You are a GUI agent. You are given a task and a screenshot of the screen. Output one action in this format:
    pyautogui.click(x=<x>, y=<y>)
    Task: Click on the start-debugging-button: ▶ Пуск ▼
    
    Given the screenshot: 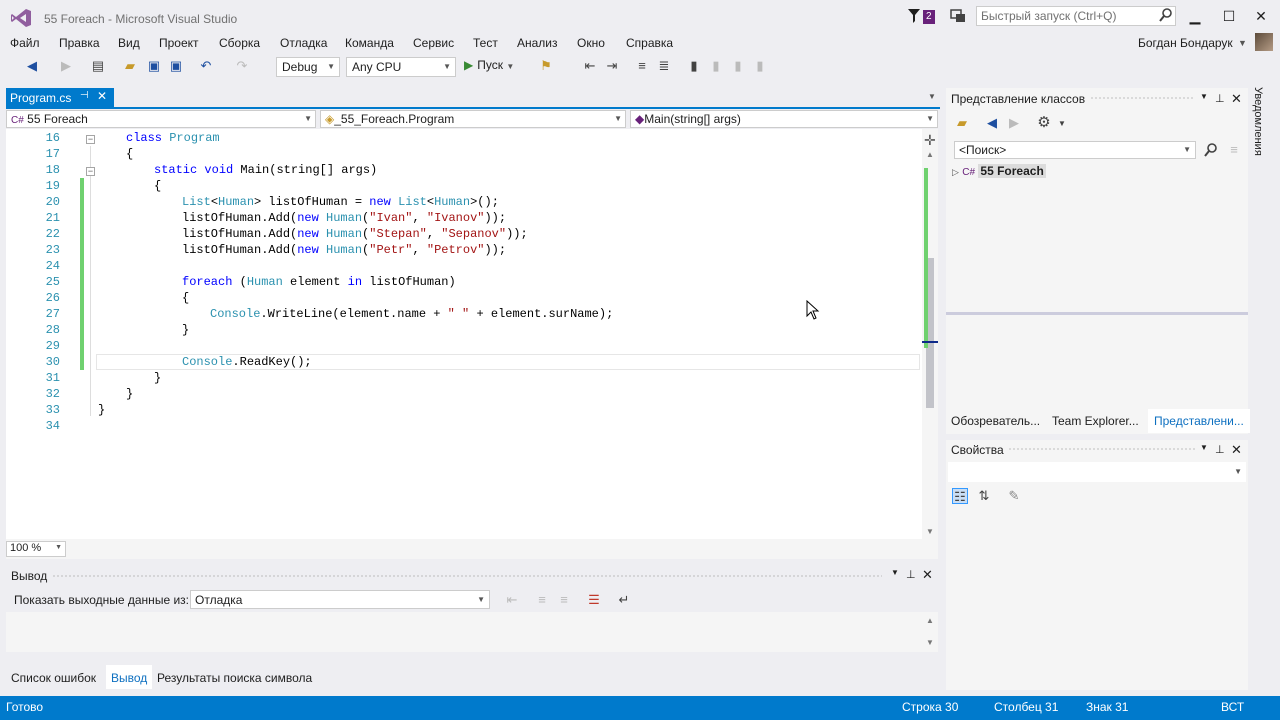 What is the action you would take?
    pyautogui.click(x=489, y=65)
    